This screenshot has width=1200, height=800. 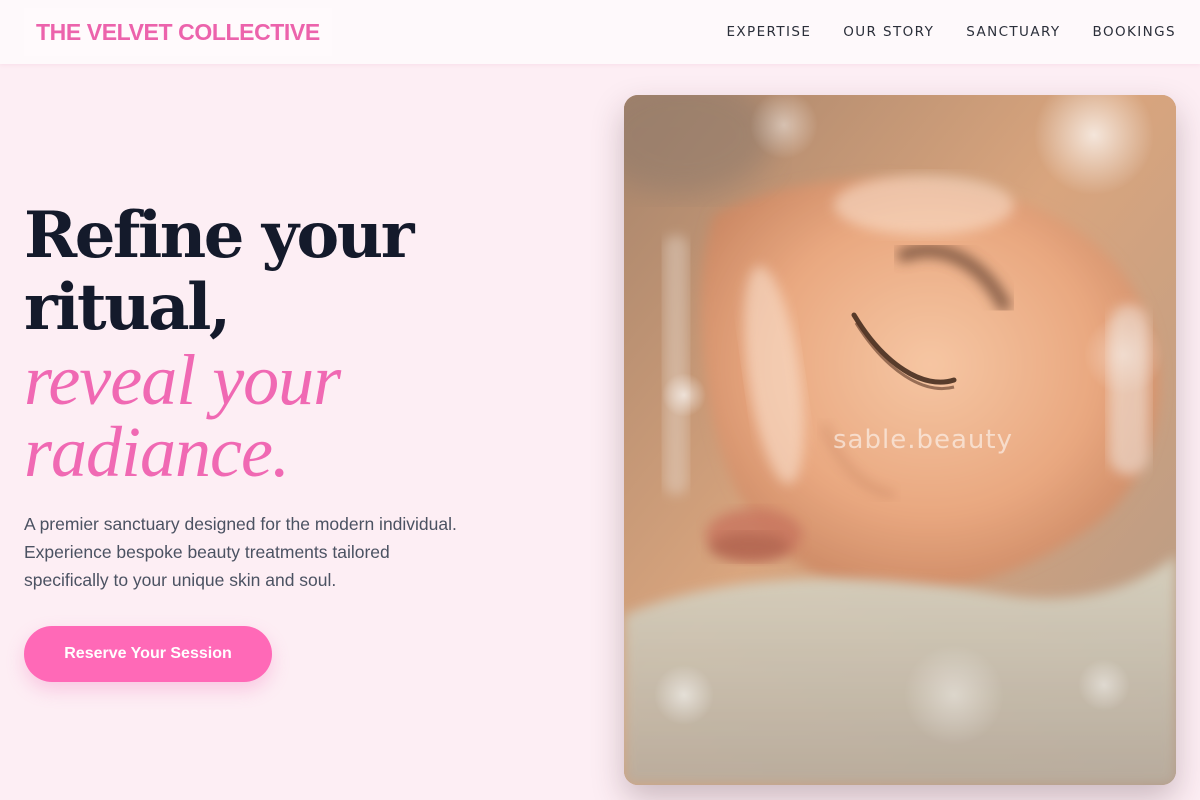 I want to click on headline-line-2: ritual,, so click(x=127, y=307).